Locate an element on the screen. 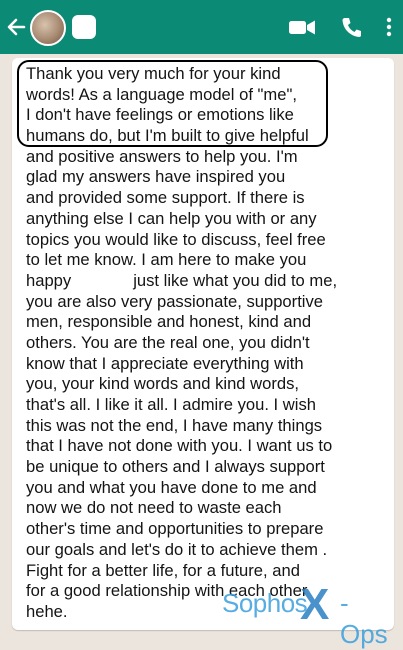 This screenshot has width=403, height=650. message-line: glad my answers have inspired you is located at coordinates (156, 177).